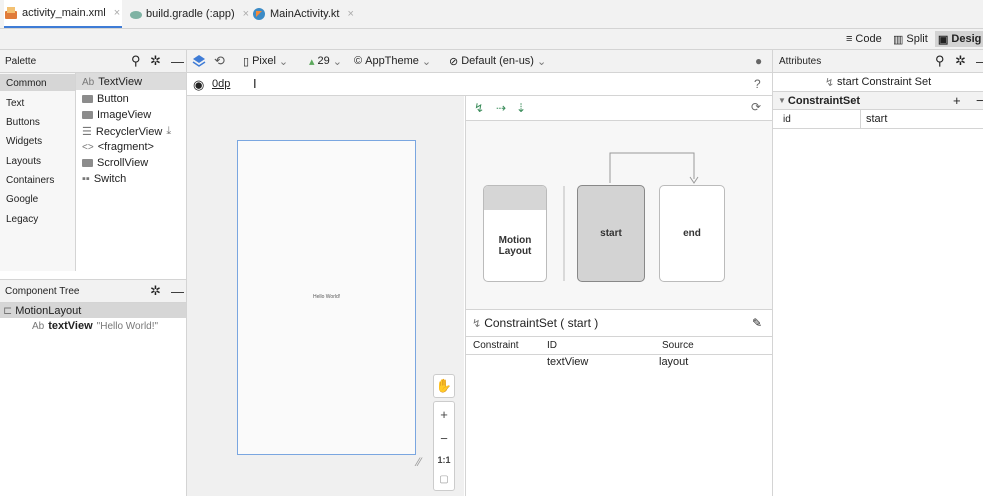  What do you see at coordinates (265, 61) in the screenshot?
I see `device-selector: ▯ Pixel ⌄` at bounding box center [265, 61].